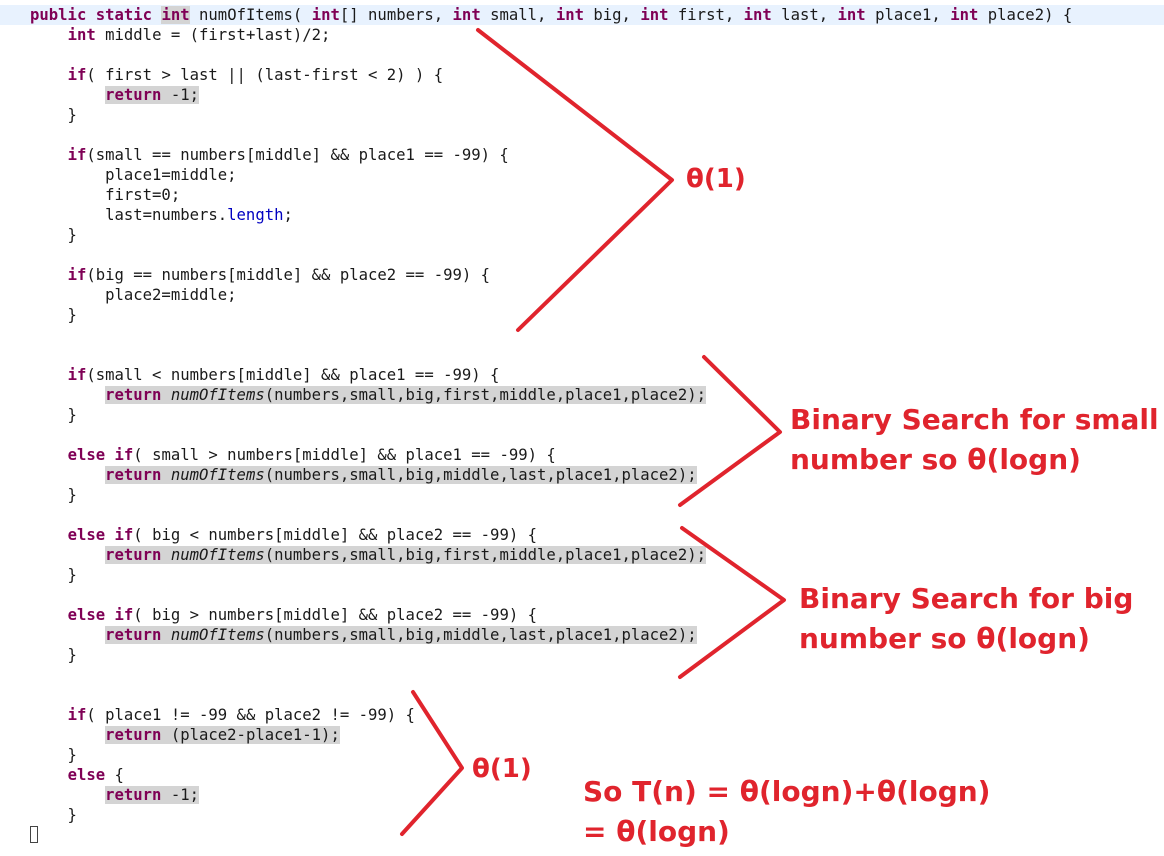 This screenshot has height=856, width=1164. Describe the element at coordinates (656, 831) in the screenshot. I see `annotation-total-line2: = θ(logn)` at that location.